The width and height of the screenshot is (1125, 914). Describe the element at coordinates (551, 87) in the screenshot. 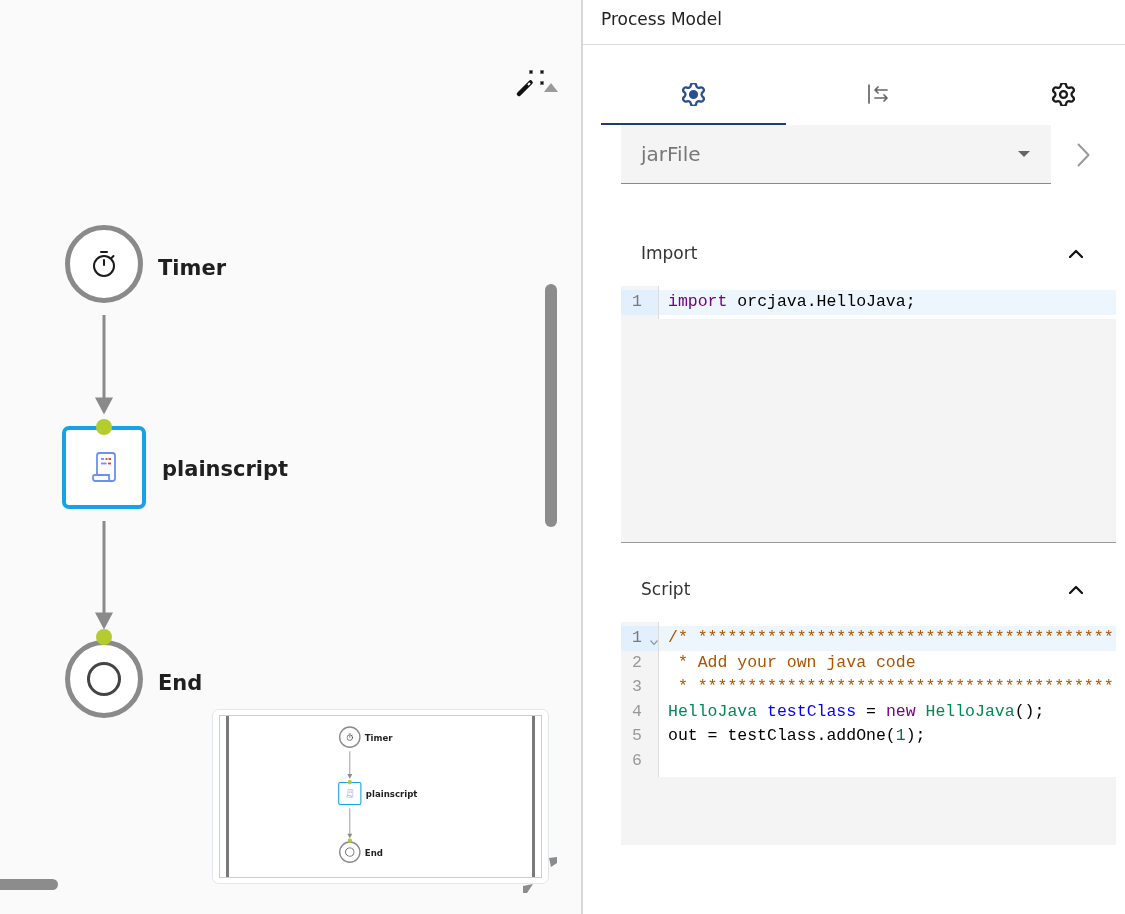

I see `scroll-up-arrow-icon` at that location.